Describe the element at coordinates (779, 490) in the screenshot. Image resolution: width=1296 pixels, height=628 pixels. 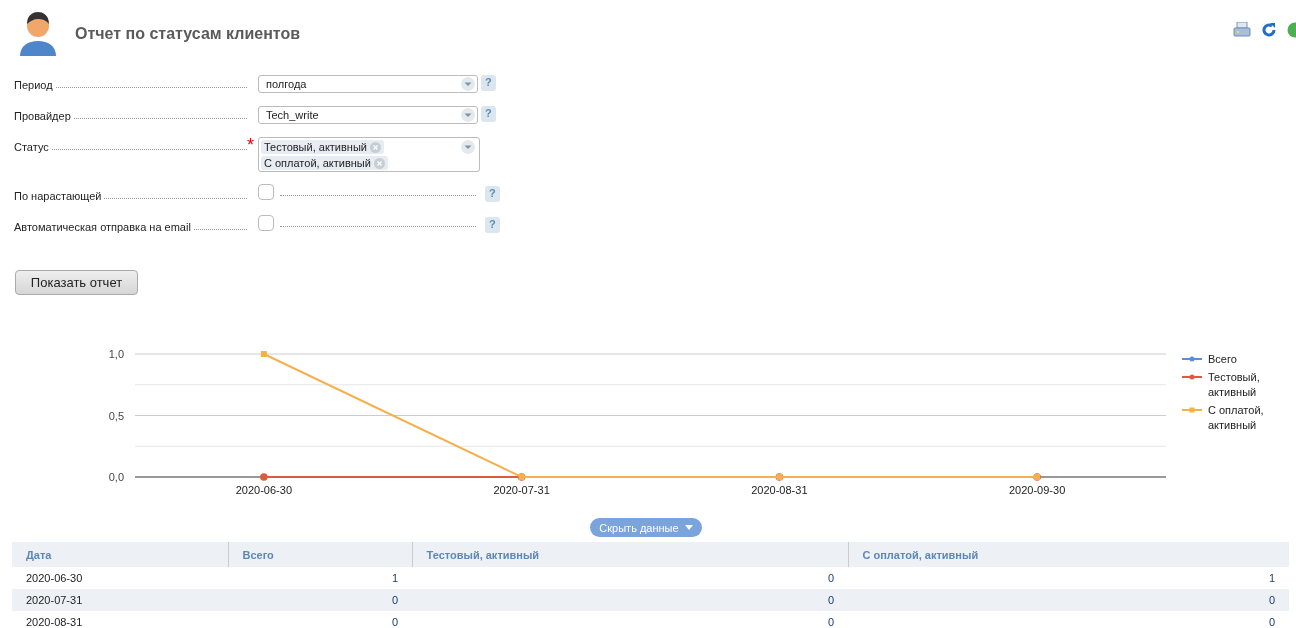
I see `axis-tick-label: 2020-08-31` at that location.